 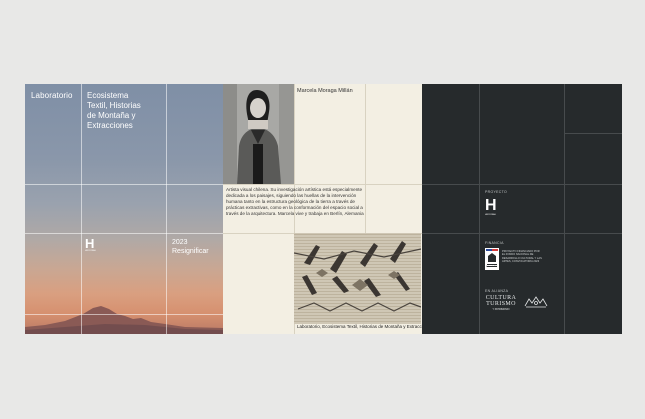 What do you see at coordinates (52, 95) in the screenshot?
I see `lab-label: Laboratorio` at bounding box center [52, 95].